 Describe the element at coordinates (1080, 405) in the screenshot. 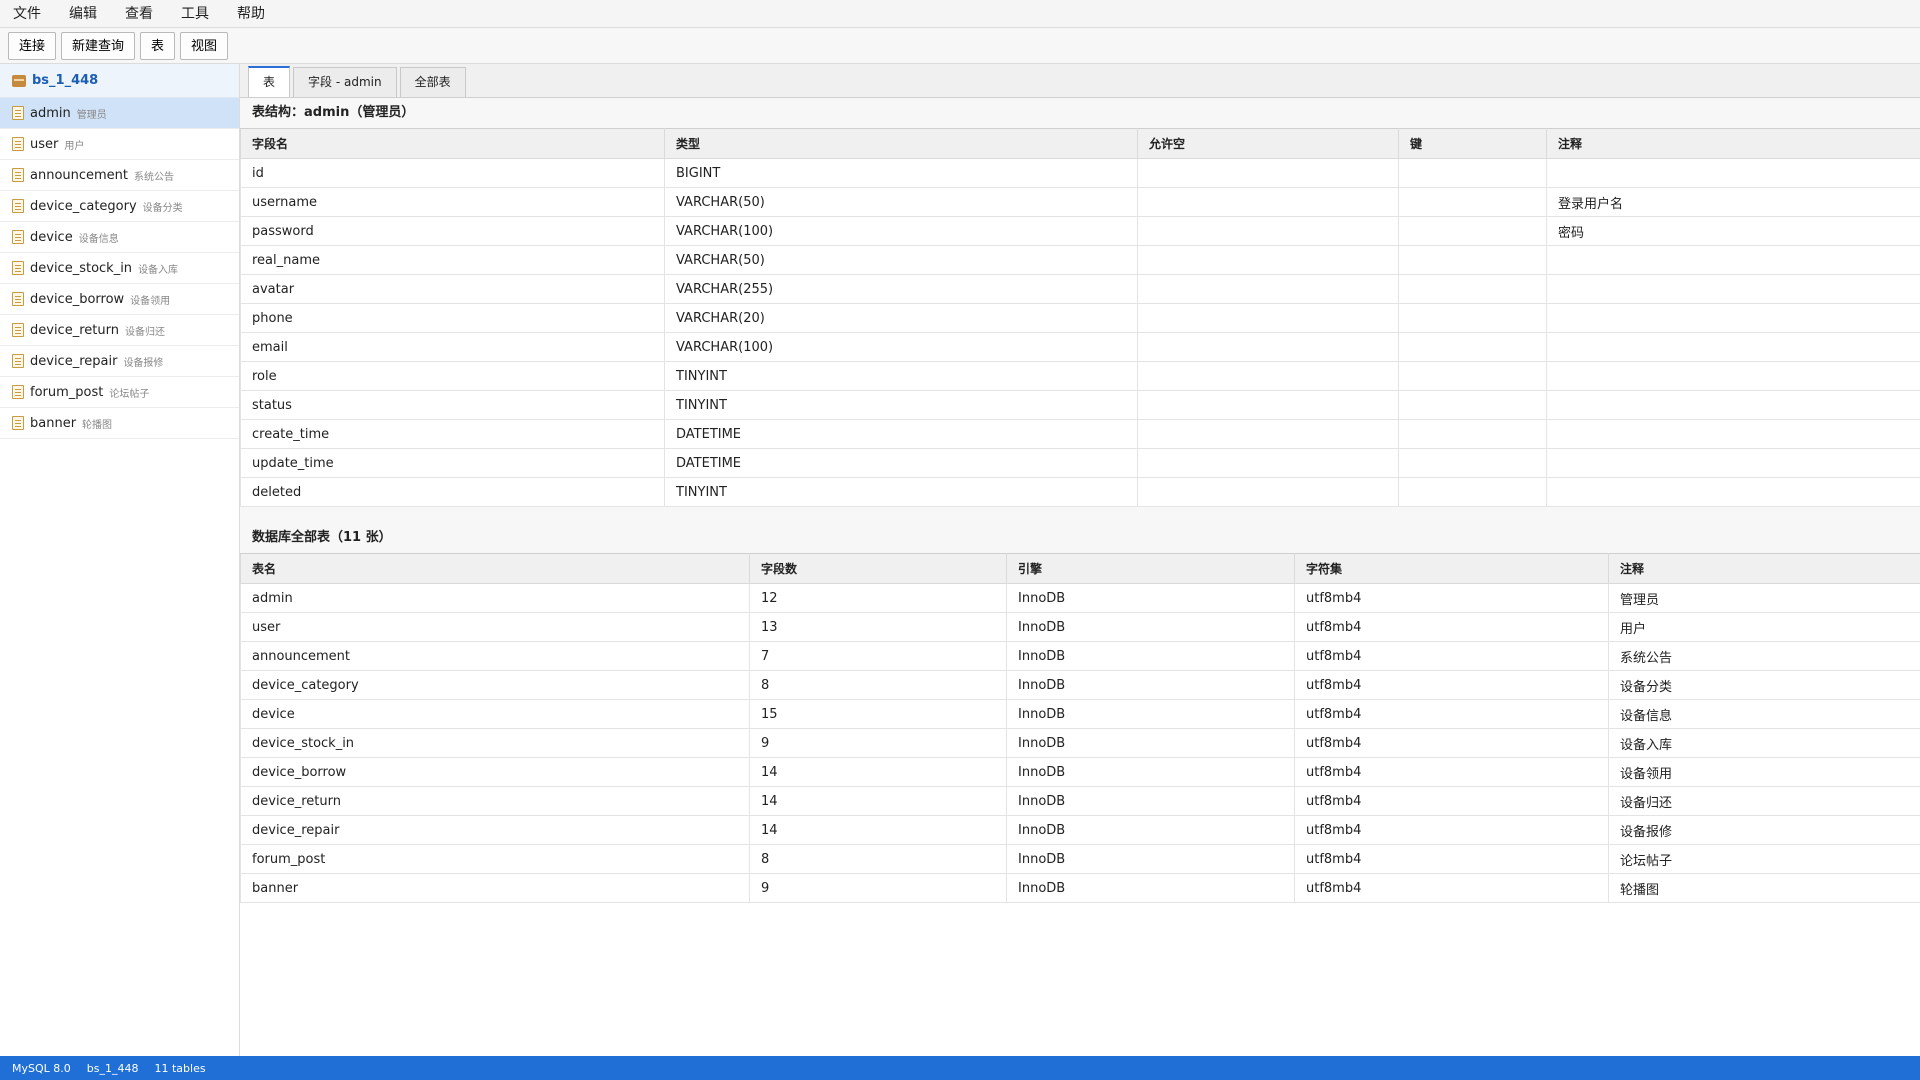

I see `field-row: status TINYINT` at that location.